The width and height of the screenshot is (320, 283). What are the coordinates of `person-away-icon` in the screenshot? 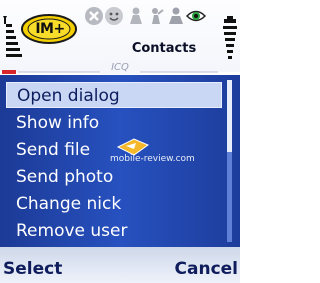 It's located at (156, 16).